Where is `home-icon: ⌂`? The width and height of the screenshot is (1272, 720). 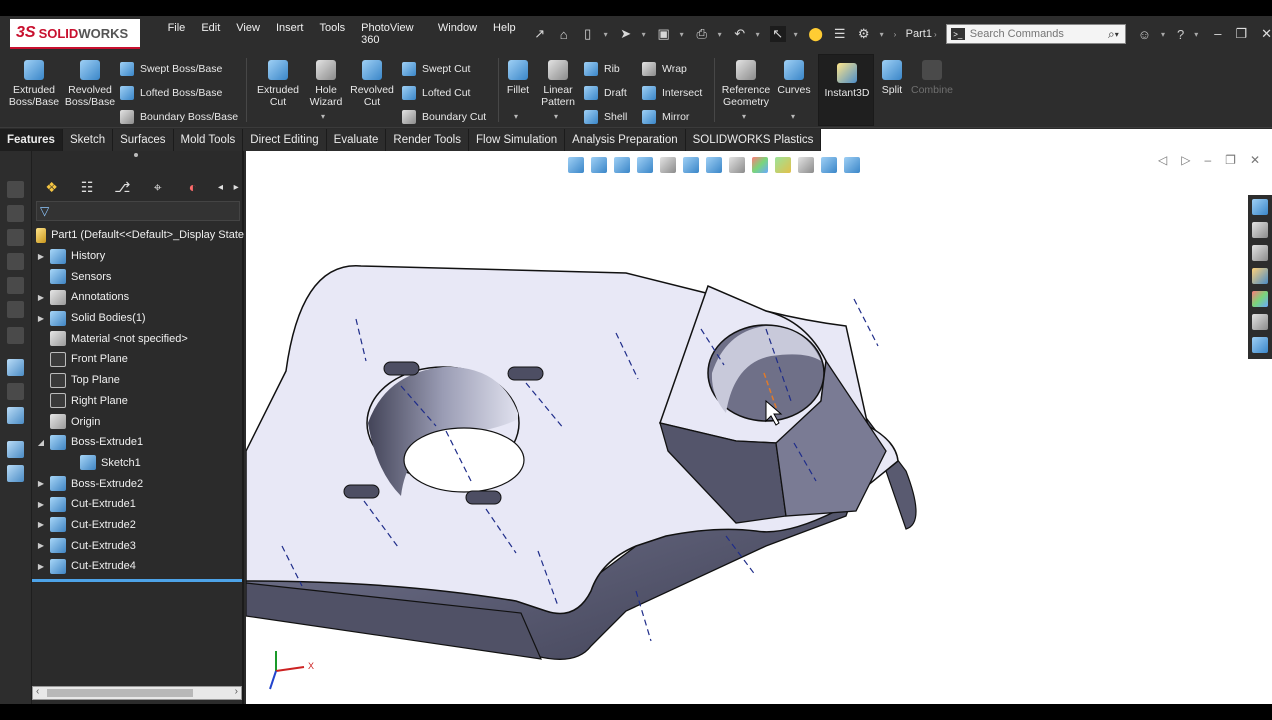 home-icon: ⌂ is located at coordinates (564, 34).